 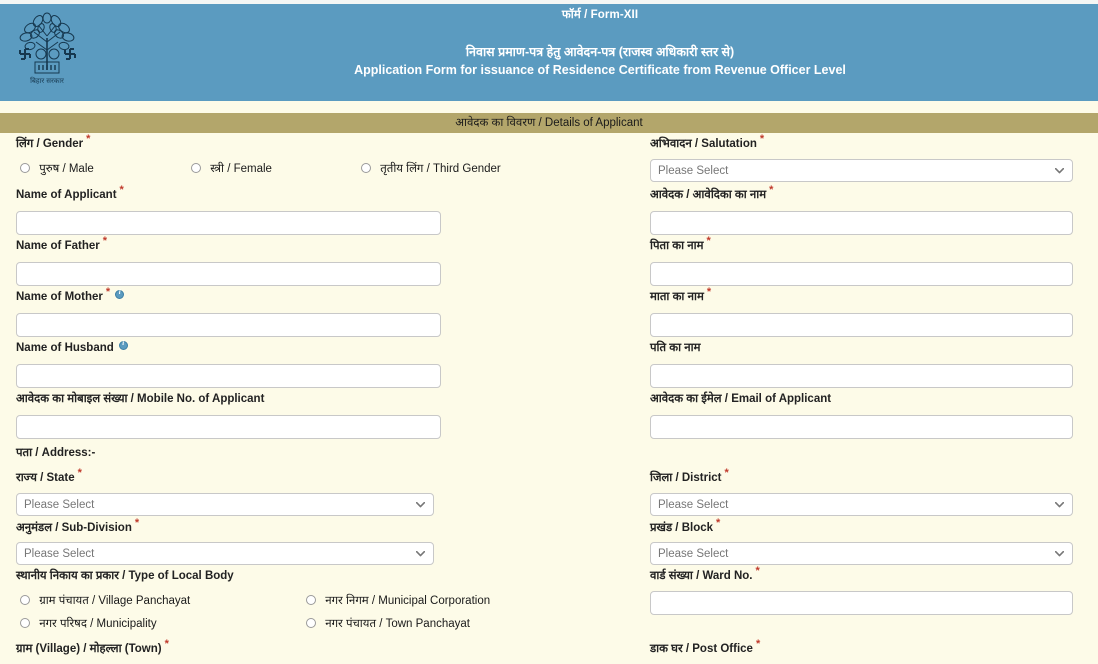 I want to click on radio-label-third-gender: तृतीय लिंग / Third Gender, so click(x=440, y=169).